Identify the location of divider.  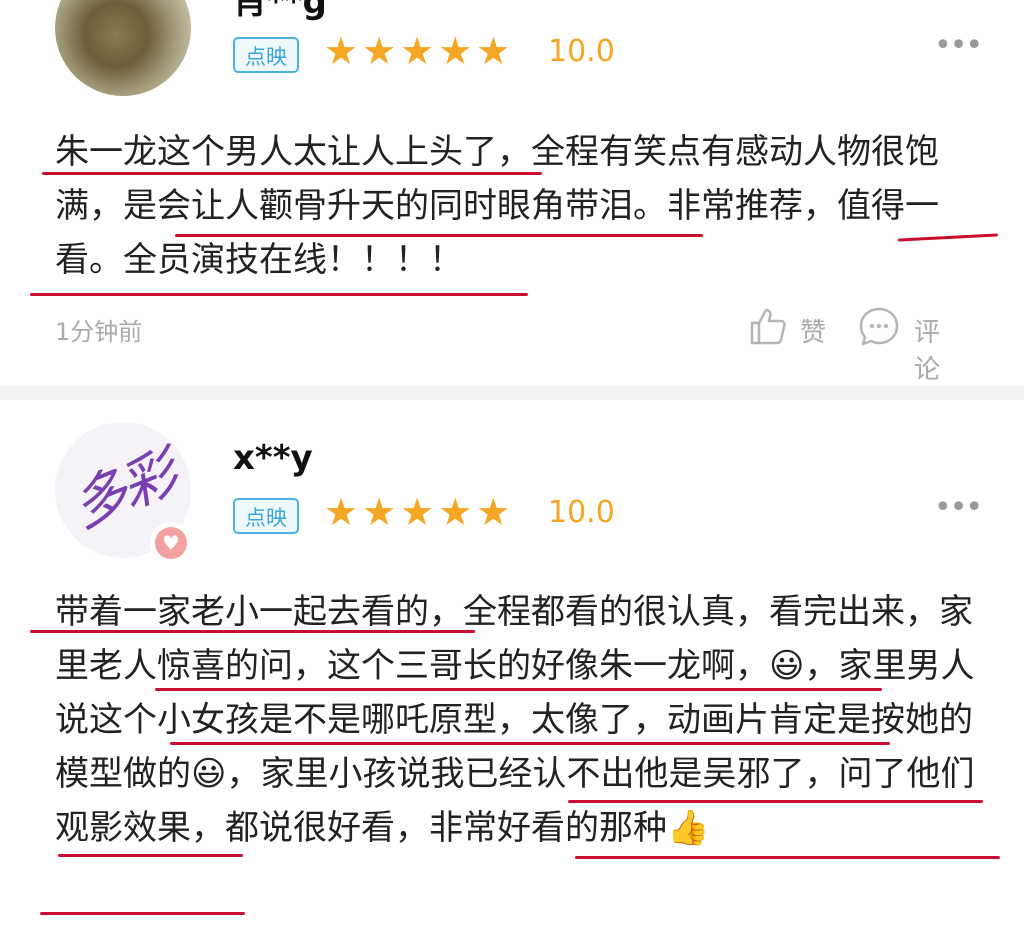
(512, 393).